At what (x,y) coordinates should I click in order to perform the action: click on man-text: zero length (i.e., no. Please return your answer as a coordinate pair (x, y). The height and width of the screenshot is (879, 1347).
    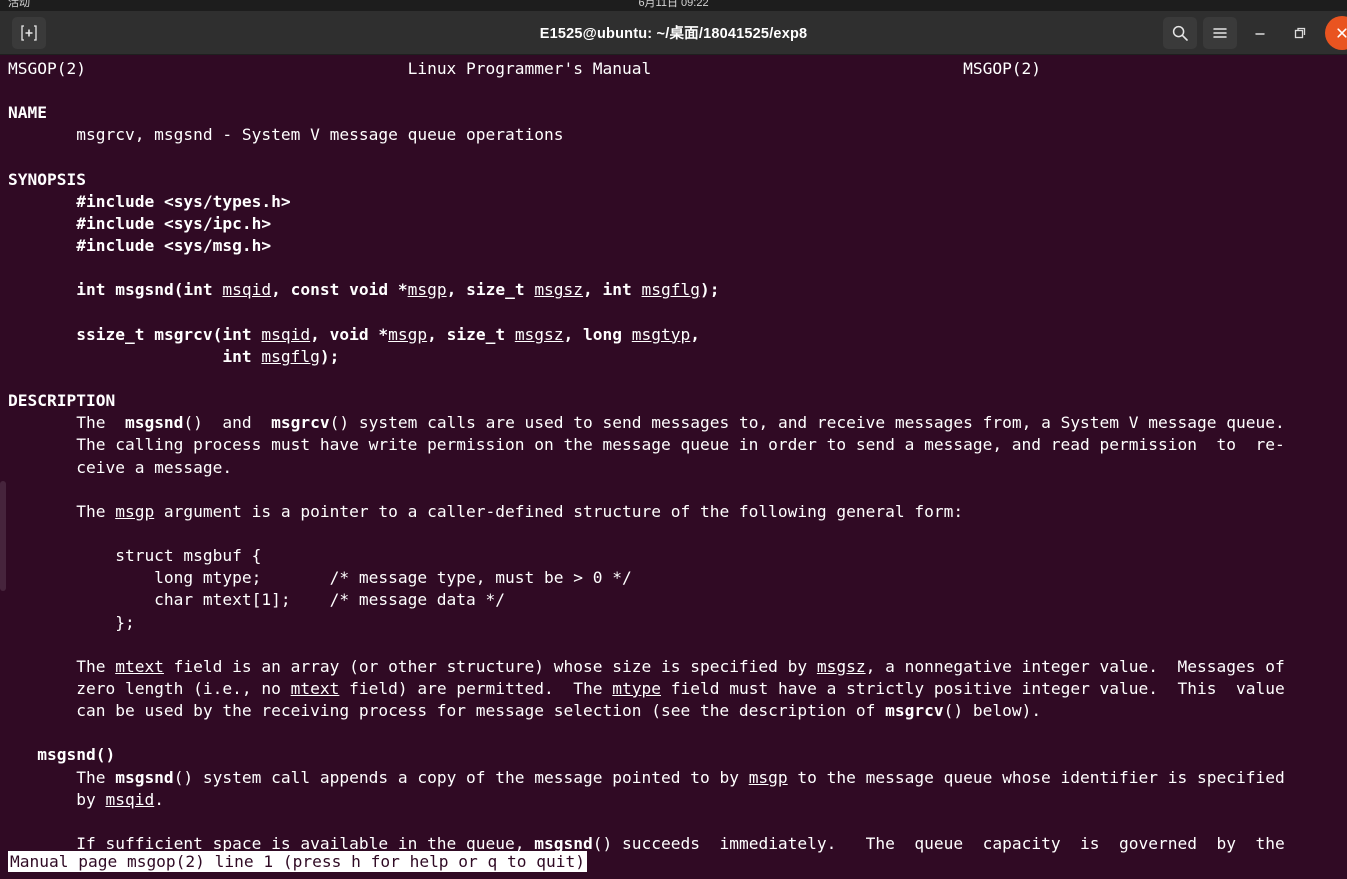
    Looking at the image, I should click on (149, 688).